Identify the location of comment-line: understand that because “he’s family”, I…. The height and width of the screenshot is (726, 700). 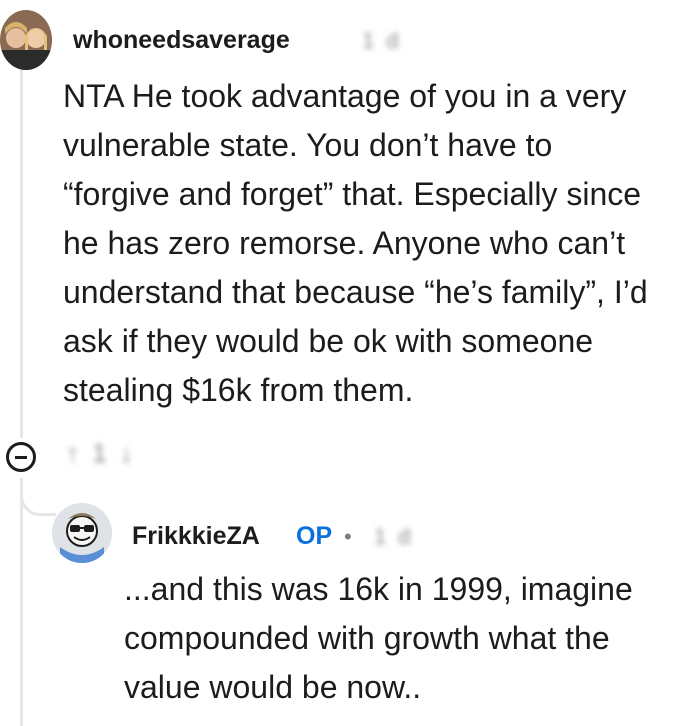
(355, 292).